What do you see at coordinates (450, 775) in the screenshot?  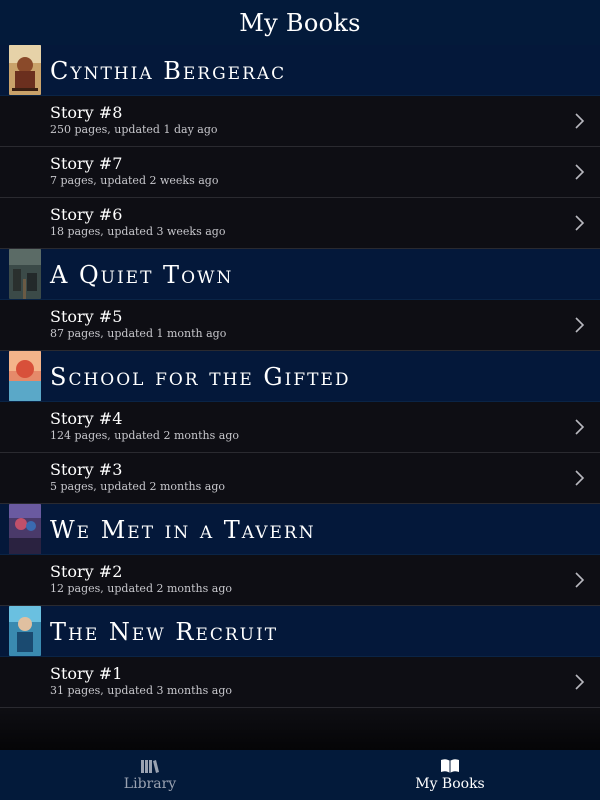 I see `tab-my-books: My Books` at bounding box center [450, 775].